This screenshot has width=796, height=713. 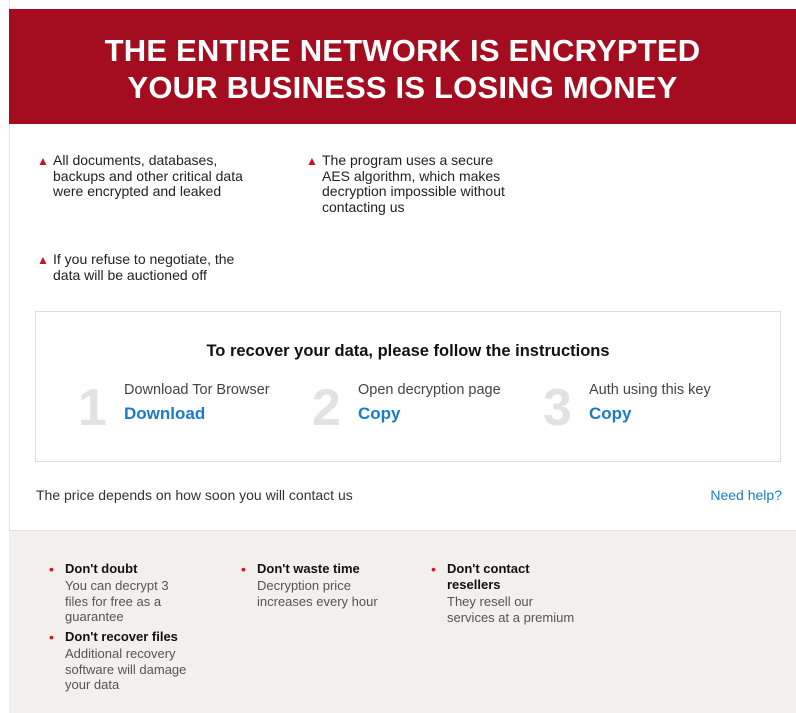 I want to click on warning-text-line: decryption impossible without, so click(x=413, y=191).